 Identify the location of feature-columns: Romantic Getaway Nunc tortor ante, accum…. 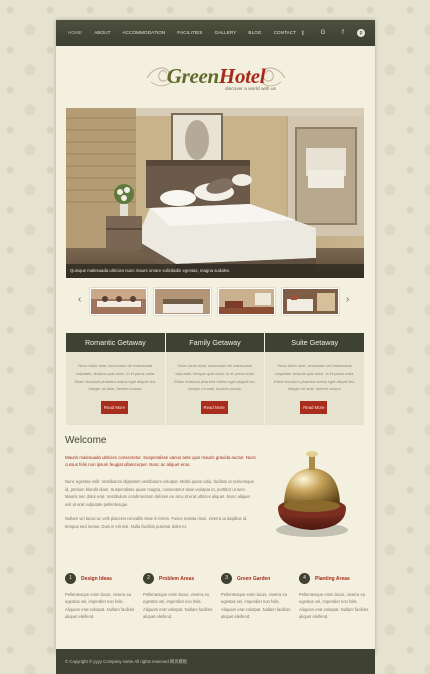
(215, 379).